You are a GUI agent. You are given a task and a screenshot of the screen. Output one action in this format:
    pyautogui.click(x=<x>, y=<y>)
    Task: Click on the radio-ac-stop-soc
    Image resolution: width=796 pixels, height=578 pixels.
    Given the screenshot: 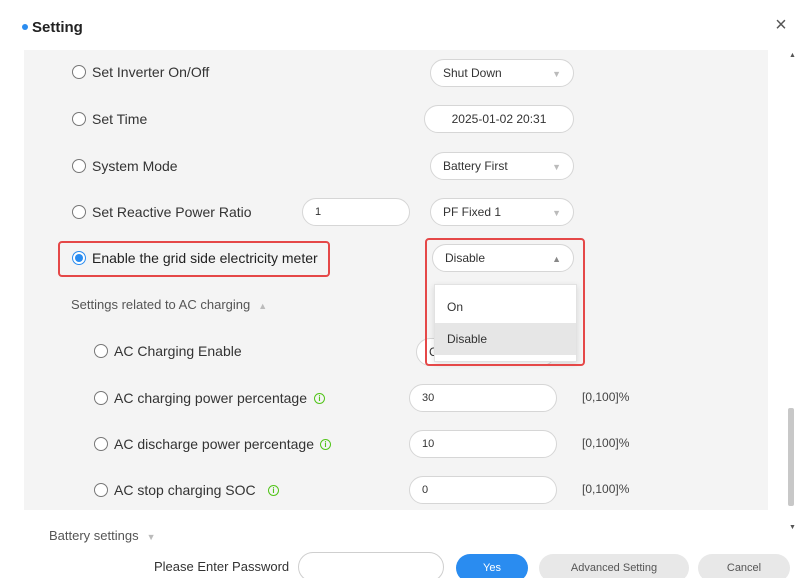 What is the action you would take?
    pyautogui.click(x=101, y=490)
    